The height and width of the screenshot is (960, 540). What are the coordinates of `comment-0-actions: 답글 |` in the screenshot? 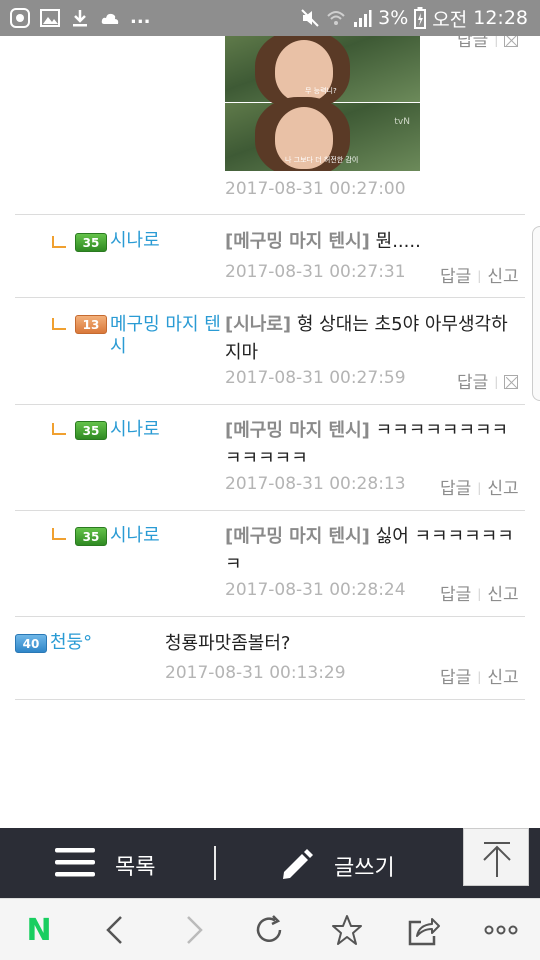 It's located at (488, 43).